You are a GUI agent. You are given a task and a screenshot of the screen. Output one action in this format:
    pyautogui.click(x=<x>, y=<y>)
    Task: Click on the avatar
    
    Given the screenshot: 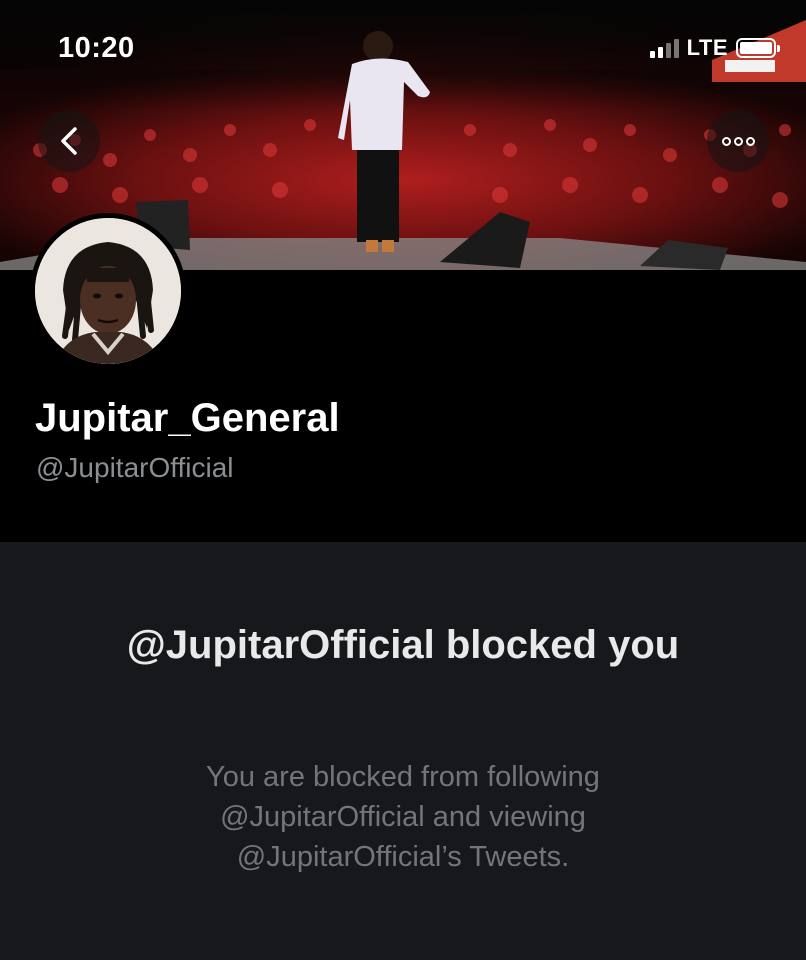 What is the action you would take?
    pyautogui.click(x=108, y=291)
    